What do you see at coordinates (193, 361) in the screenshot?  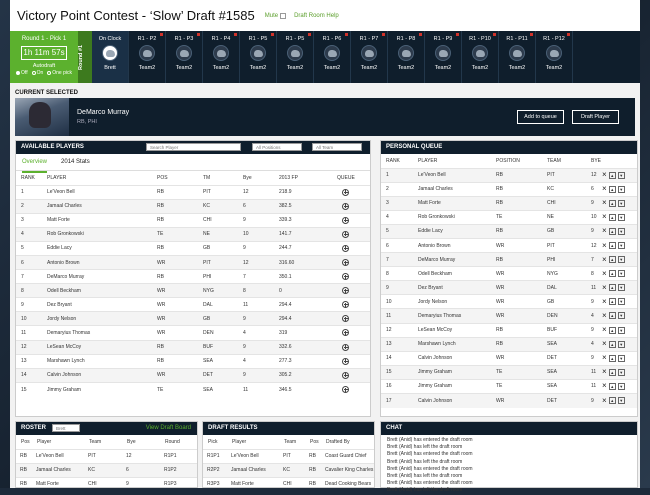 I see `table-row: 13 Marshawn Lynch RB SEA 4 277.3` at bounding box center [193, 361].